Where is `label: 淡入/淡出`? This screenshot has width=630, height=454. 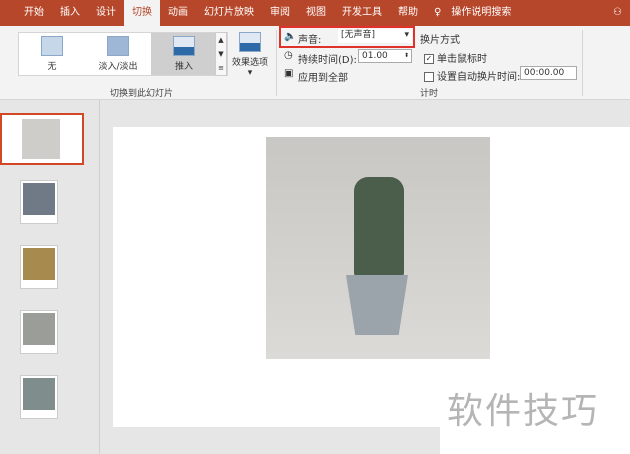 label: 淡入/淡出 is located at coordinates (118, 67).